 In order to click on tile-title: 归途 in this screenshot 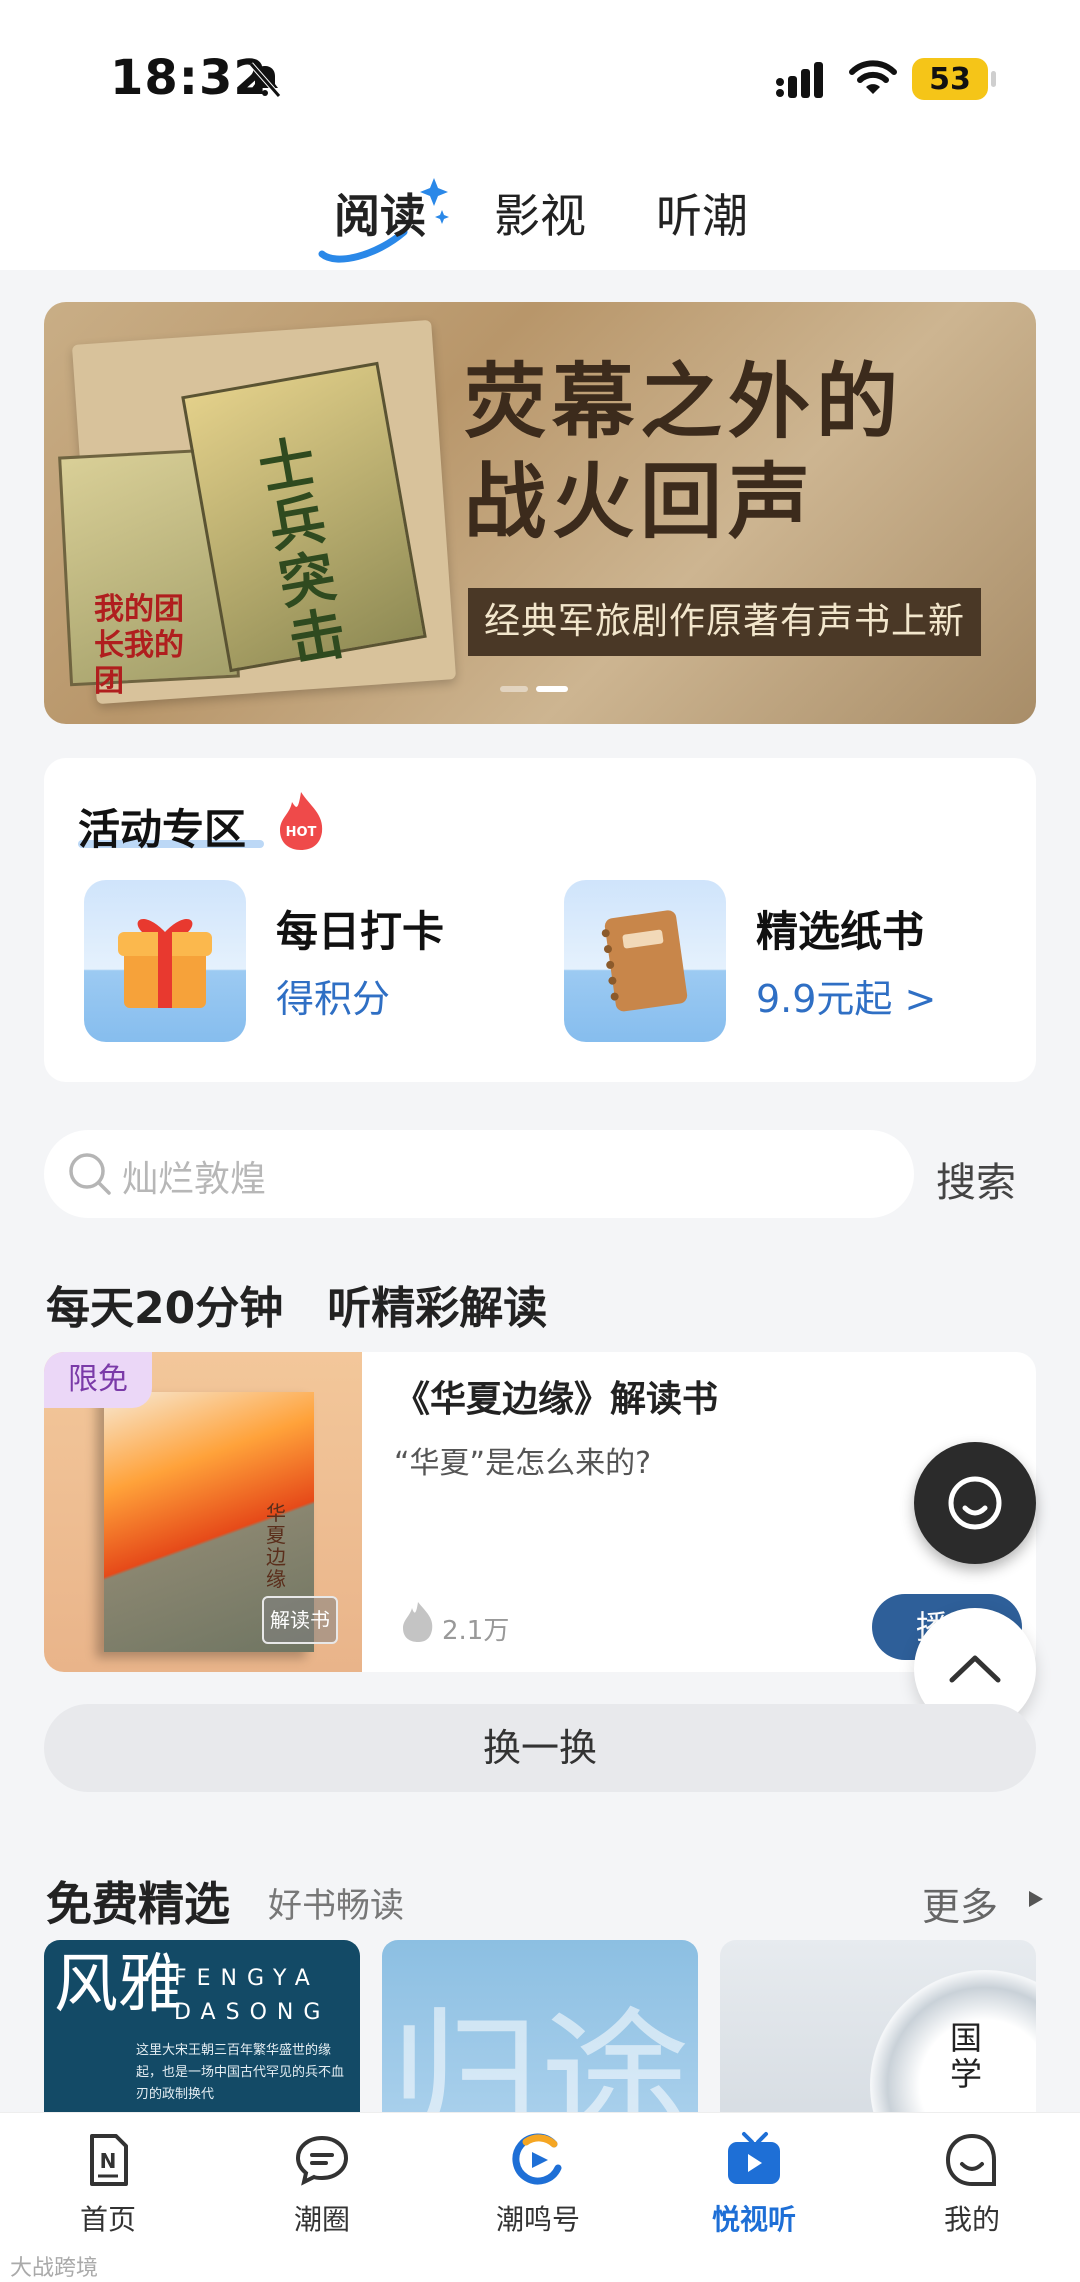, I will do `click(540, 2057)`.